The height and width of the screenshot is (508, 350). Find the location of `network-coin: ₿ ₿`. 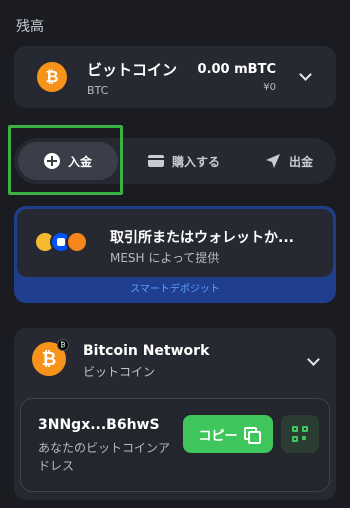

network-coin: ₿ ₿ is located at coordinates (50, 357).